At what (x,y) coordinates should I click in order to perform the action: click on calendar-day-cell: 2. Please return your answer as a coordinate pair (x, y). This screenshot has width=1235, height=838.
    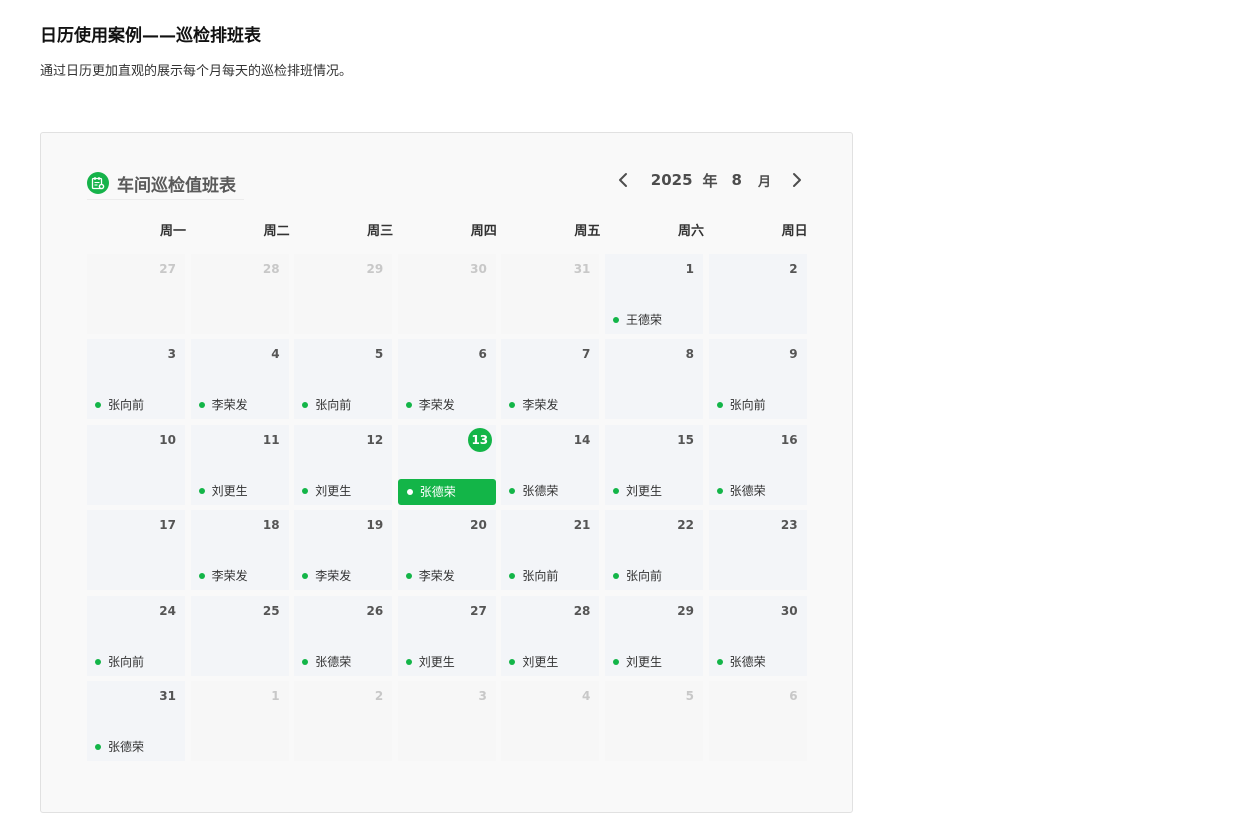
    Looking at the image, I should click on (757, 294).